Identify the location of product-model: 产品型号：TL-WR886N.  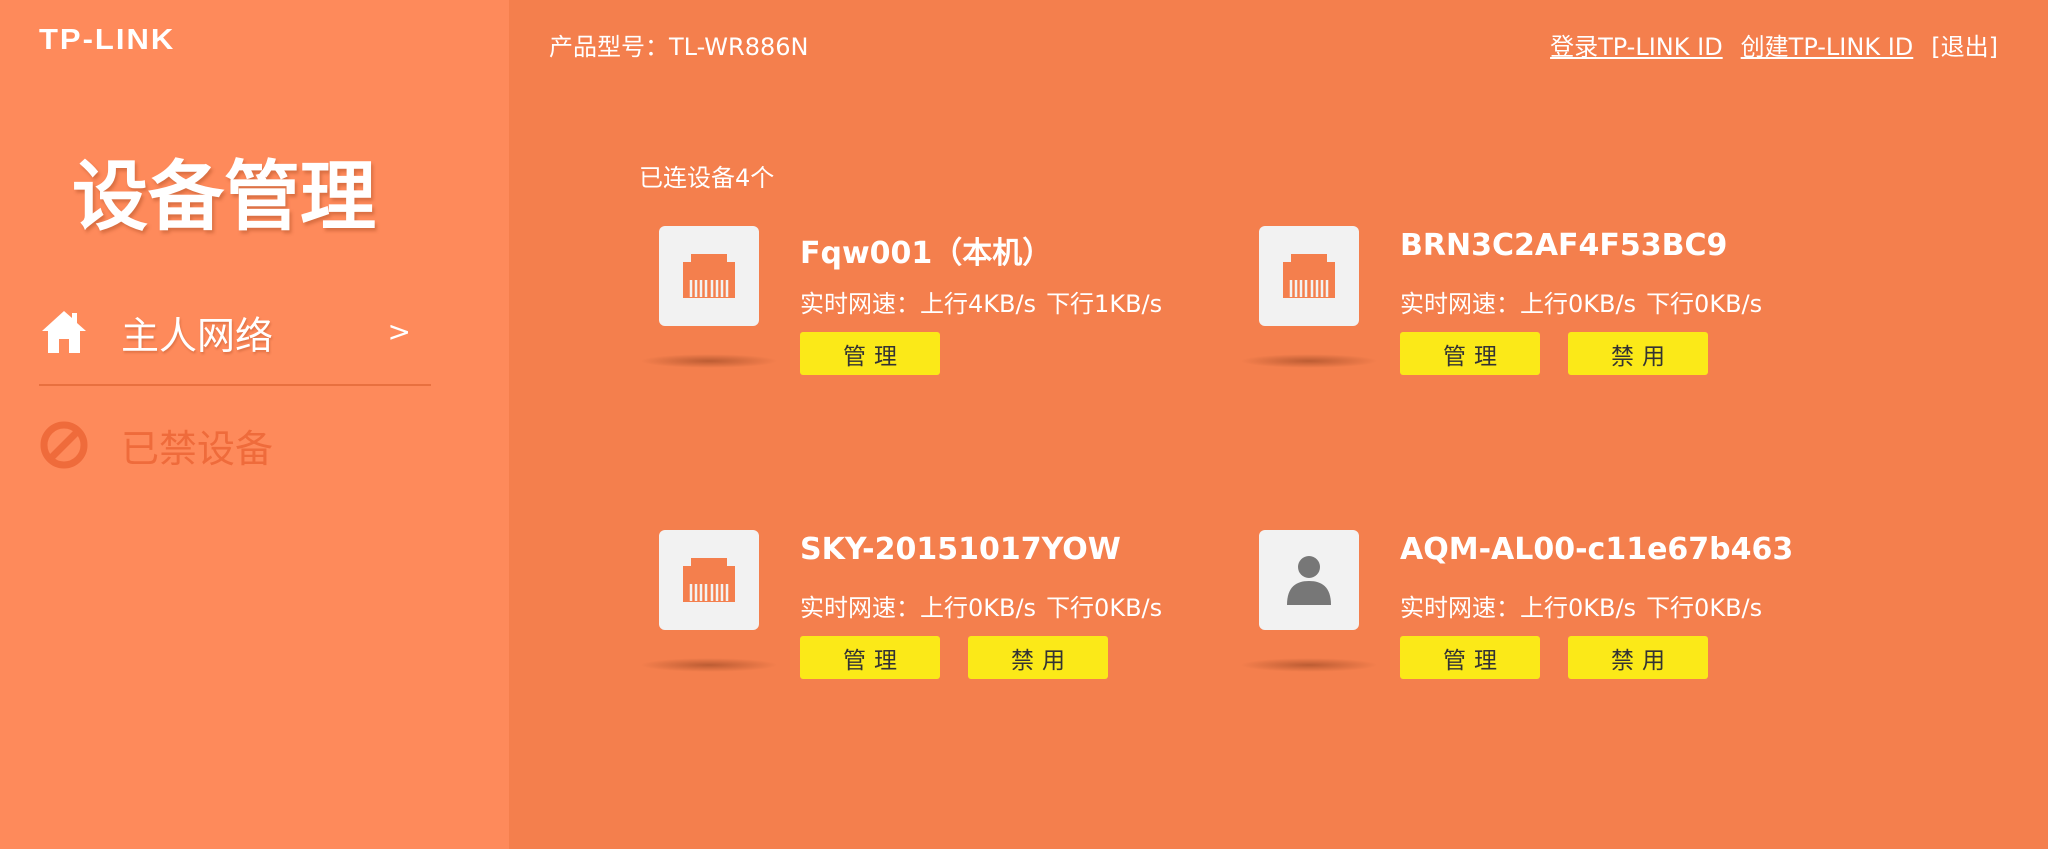
(679, 47).